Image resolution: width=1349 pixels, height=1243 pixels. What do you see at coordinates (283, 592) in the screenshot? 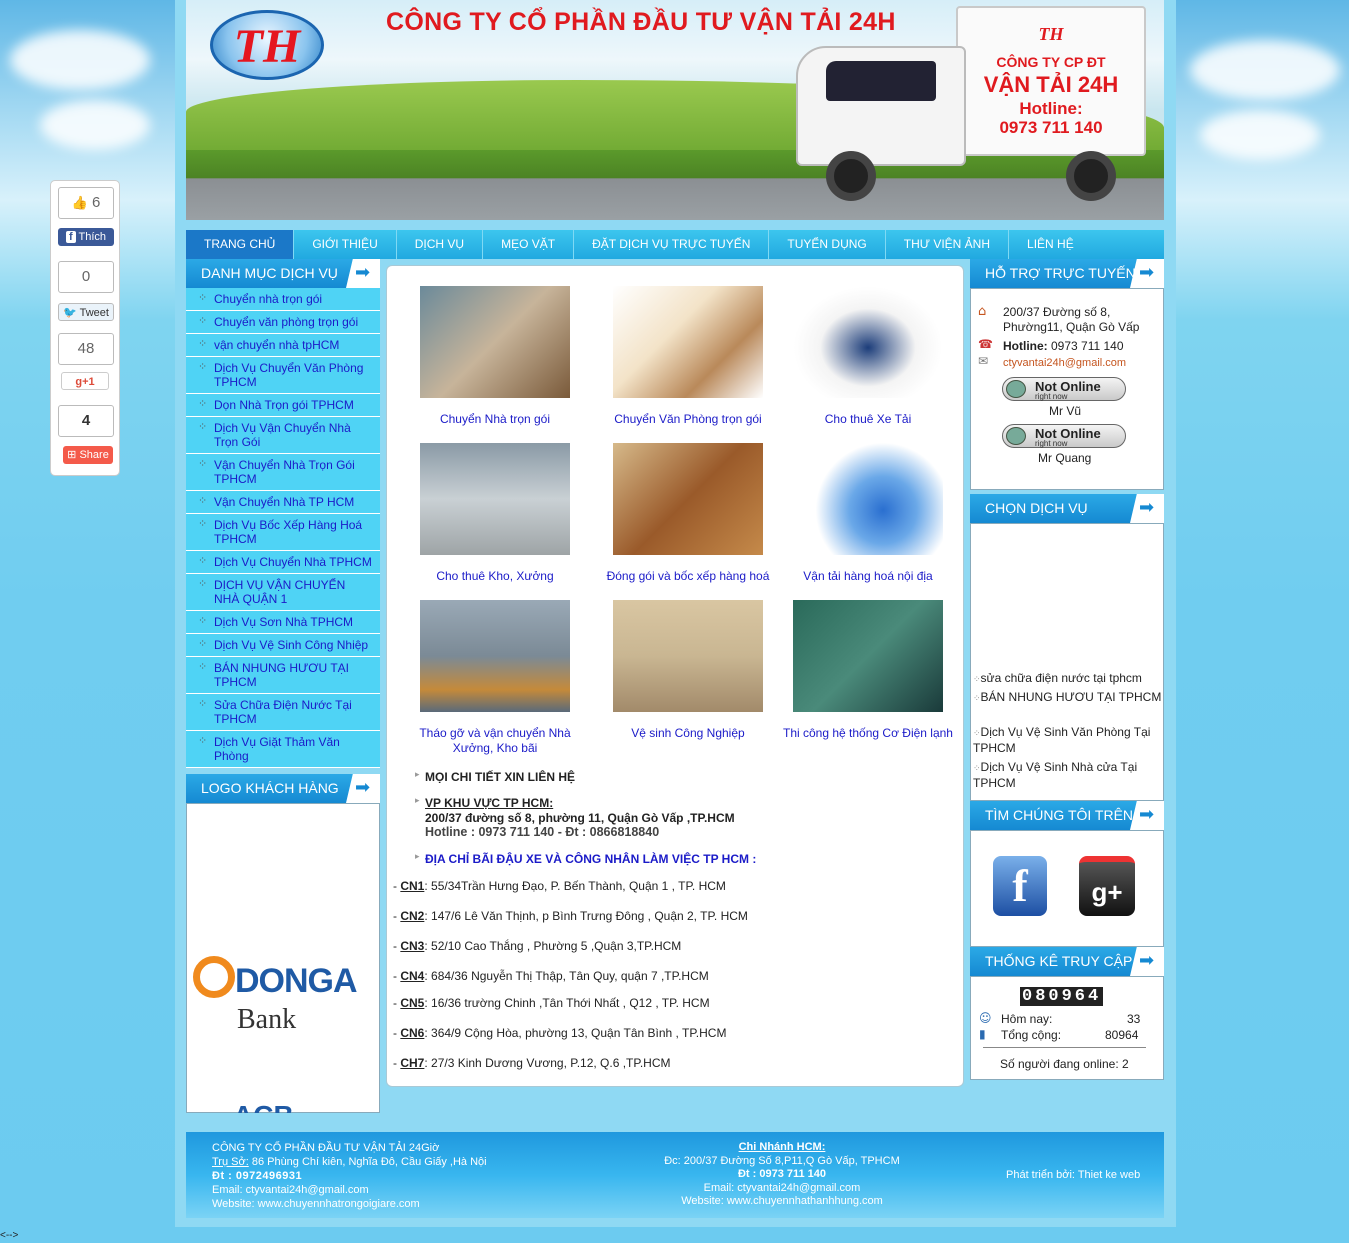
I see `service-menu-item: DỊCH VỤ VẬN CHUYỂN NHÀ QUẬN 1` at bounding box center [283, 592].